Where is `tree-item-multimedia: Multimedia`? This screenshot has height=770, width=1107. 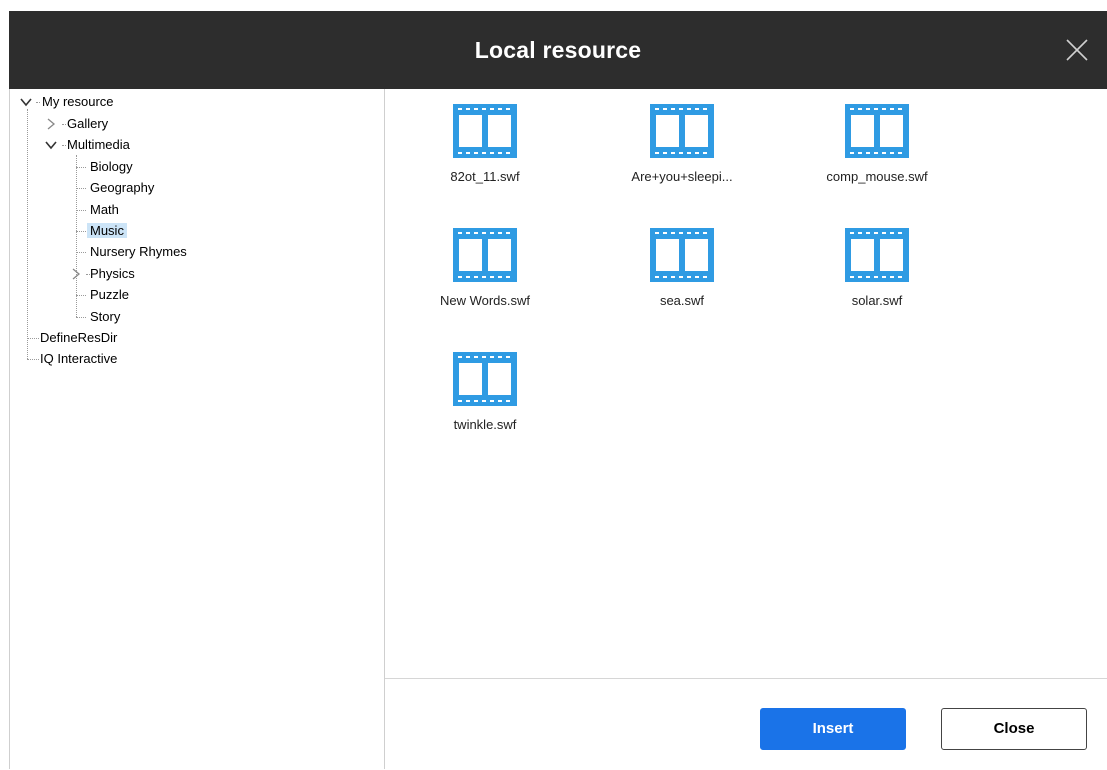
tree-item-multimedia: Multimedia is located at coordinates (98, 145).